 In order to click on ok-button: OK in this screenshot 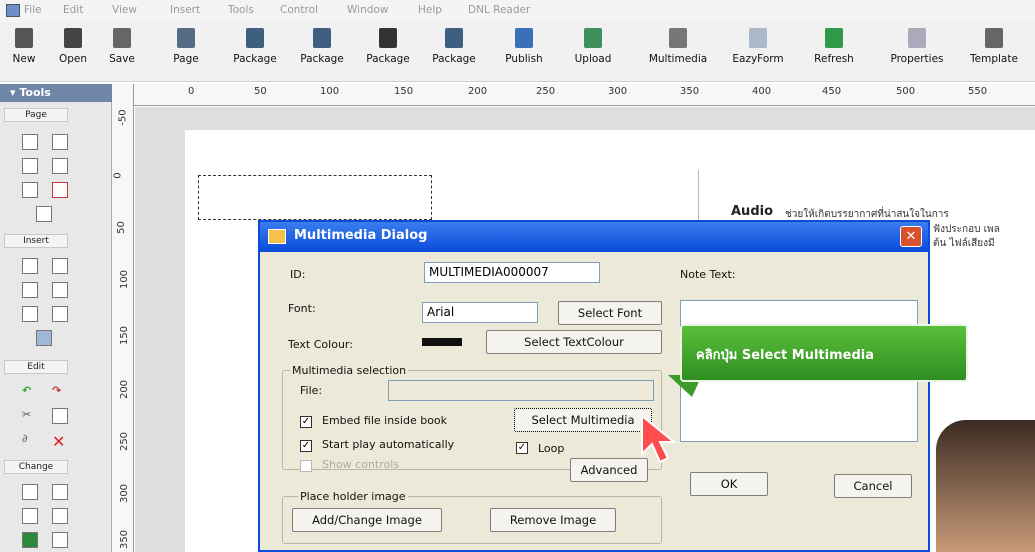, I will do `click(729, 484)`.